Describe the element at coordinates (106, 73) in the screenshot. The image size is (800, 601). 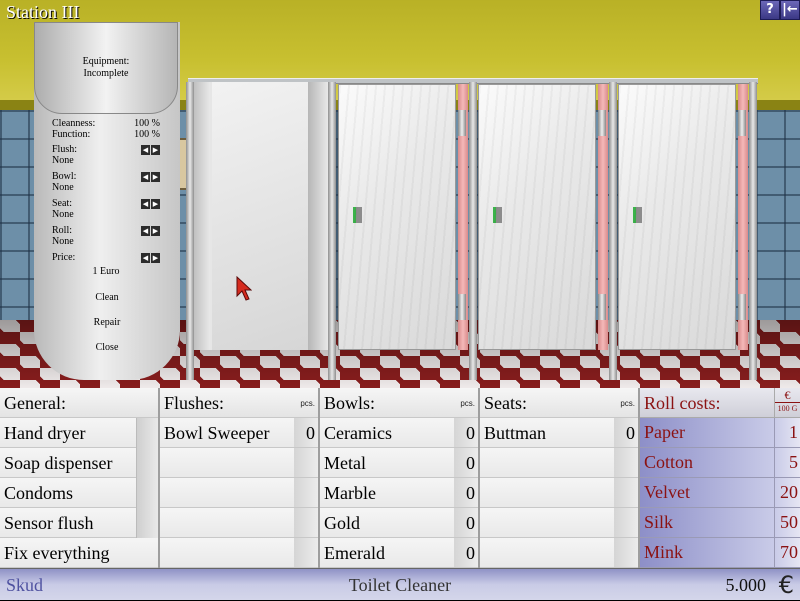
I see `equipment-status: Incomplete` at that location.